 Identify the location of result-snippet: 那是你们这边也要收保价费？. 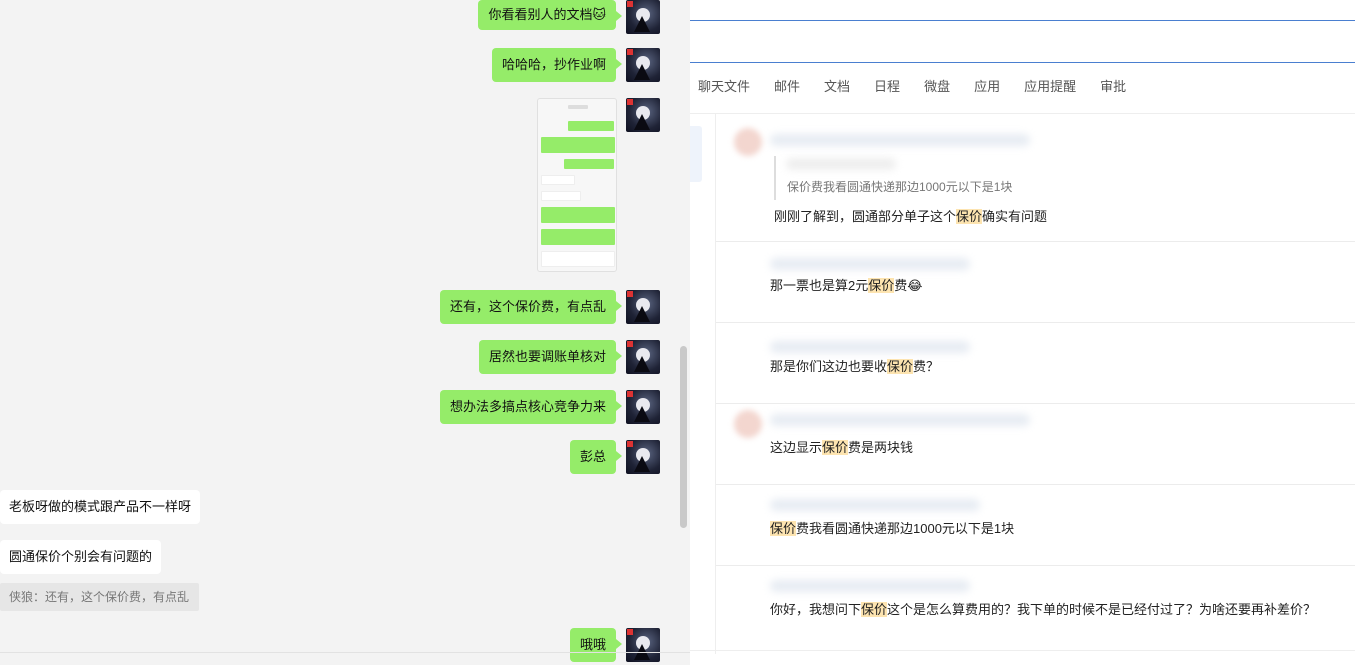
(855, 366).